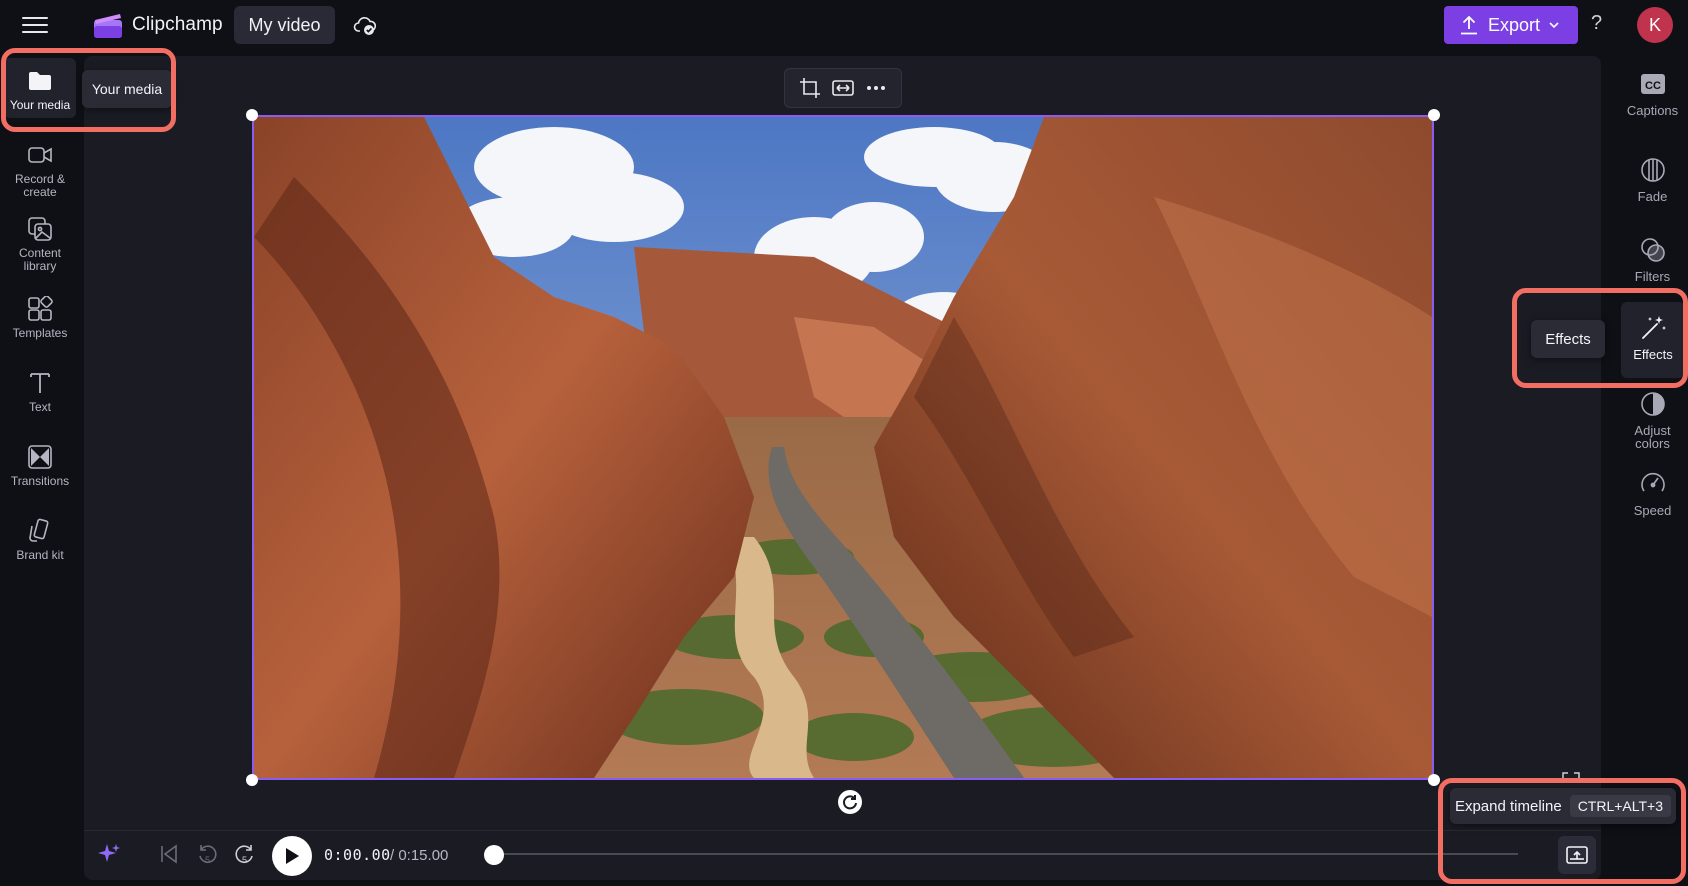  I want to click on tooltip-your-media: Your media, so click(127, 89).